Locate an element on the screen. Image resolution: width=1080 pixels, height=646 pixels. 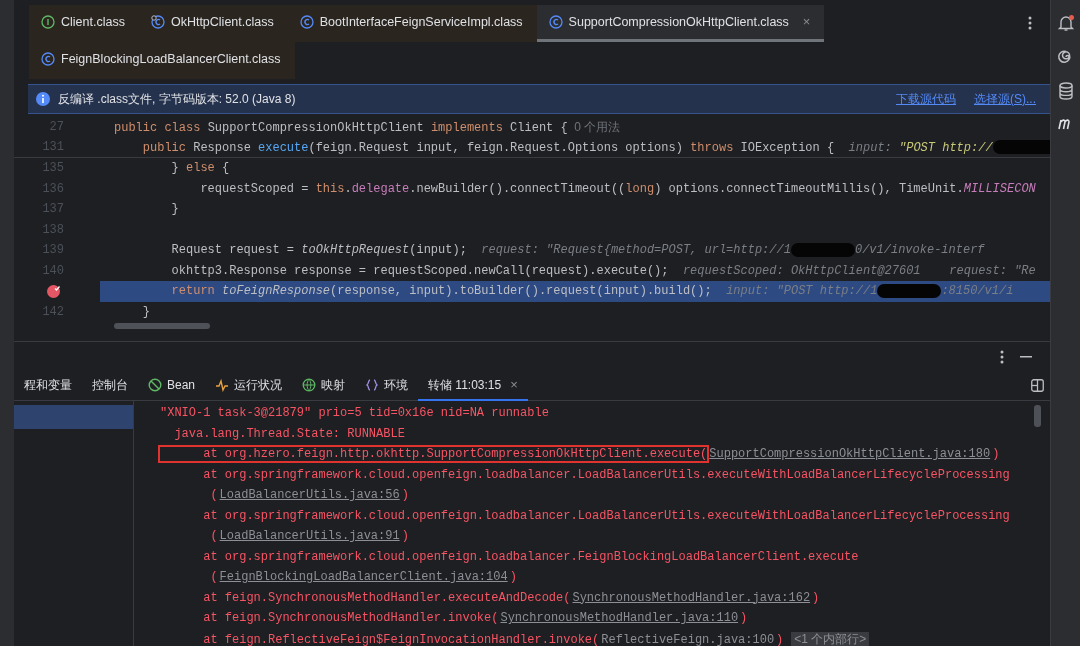
vertical-scrollbar is located at coordinates (1037, 416).